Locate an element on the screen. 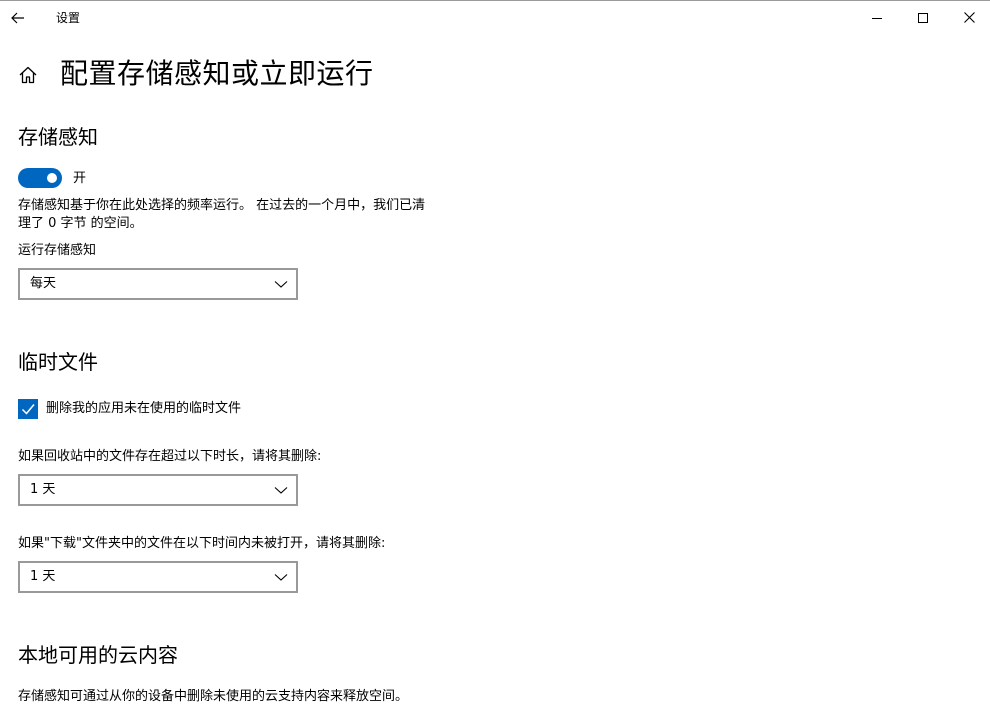 The height and width of the screenshot is (714, 990). home-button is located at coordinates (28, 75).